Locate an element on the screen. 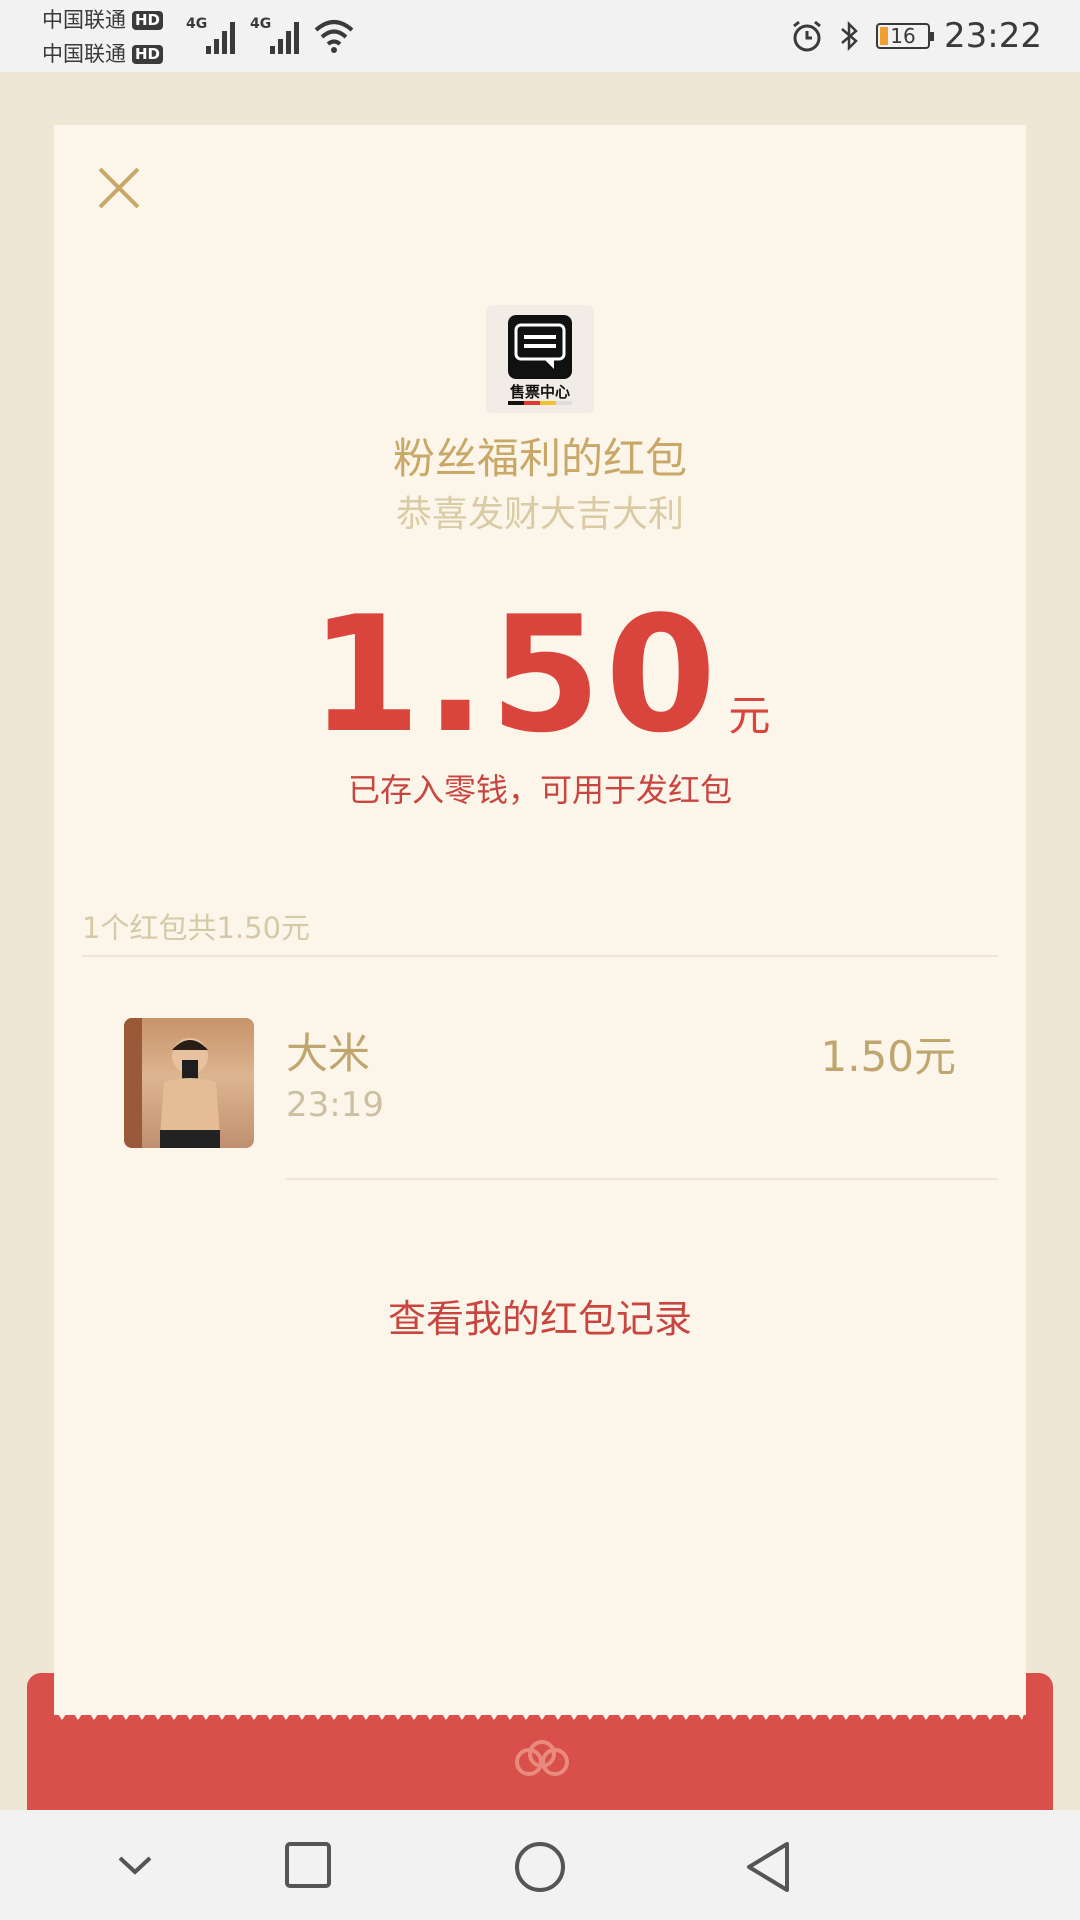 The height and width of the screenshot is (1920, 1080). home-icon is located at coordinates (540, 1867).